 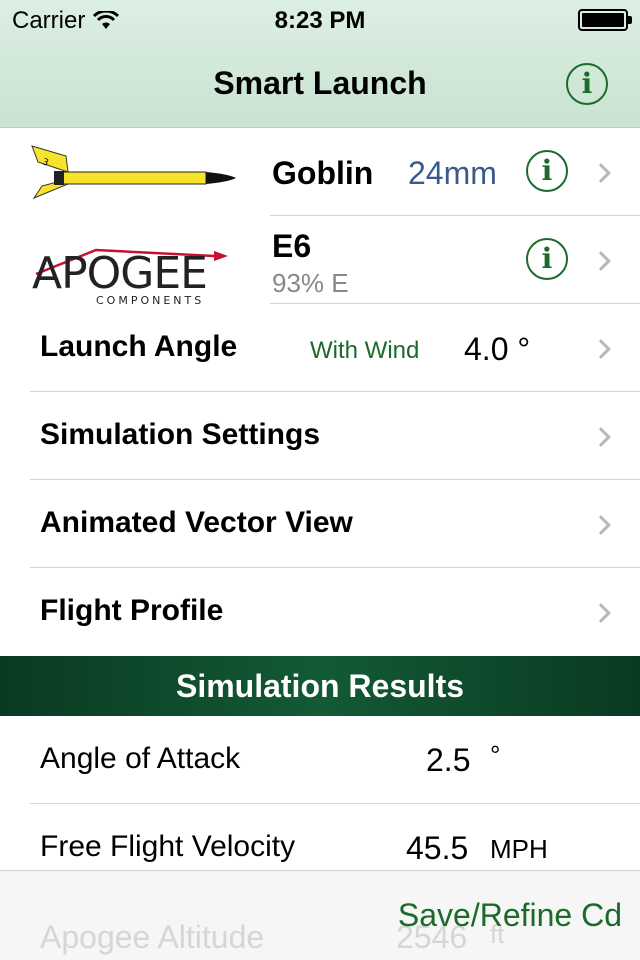 What do you see at coordinates (320, 612) in the screenshot?
I see `flight-profile-row: Flight Profile` at bounding box center [320, 612].